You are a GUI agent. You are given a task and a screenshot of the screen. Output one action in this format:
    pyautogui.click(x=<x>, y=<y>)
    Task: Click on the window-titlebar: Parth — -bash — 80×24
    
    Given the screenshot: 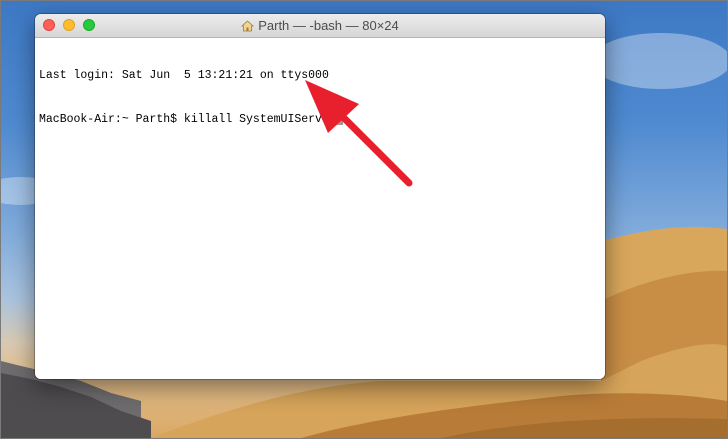 What is the action you would take?
    pyautogui.click(x=320, y=26)
    